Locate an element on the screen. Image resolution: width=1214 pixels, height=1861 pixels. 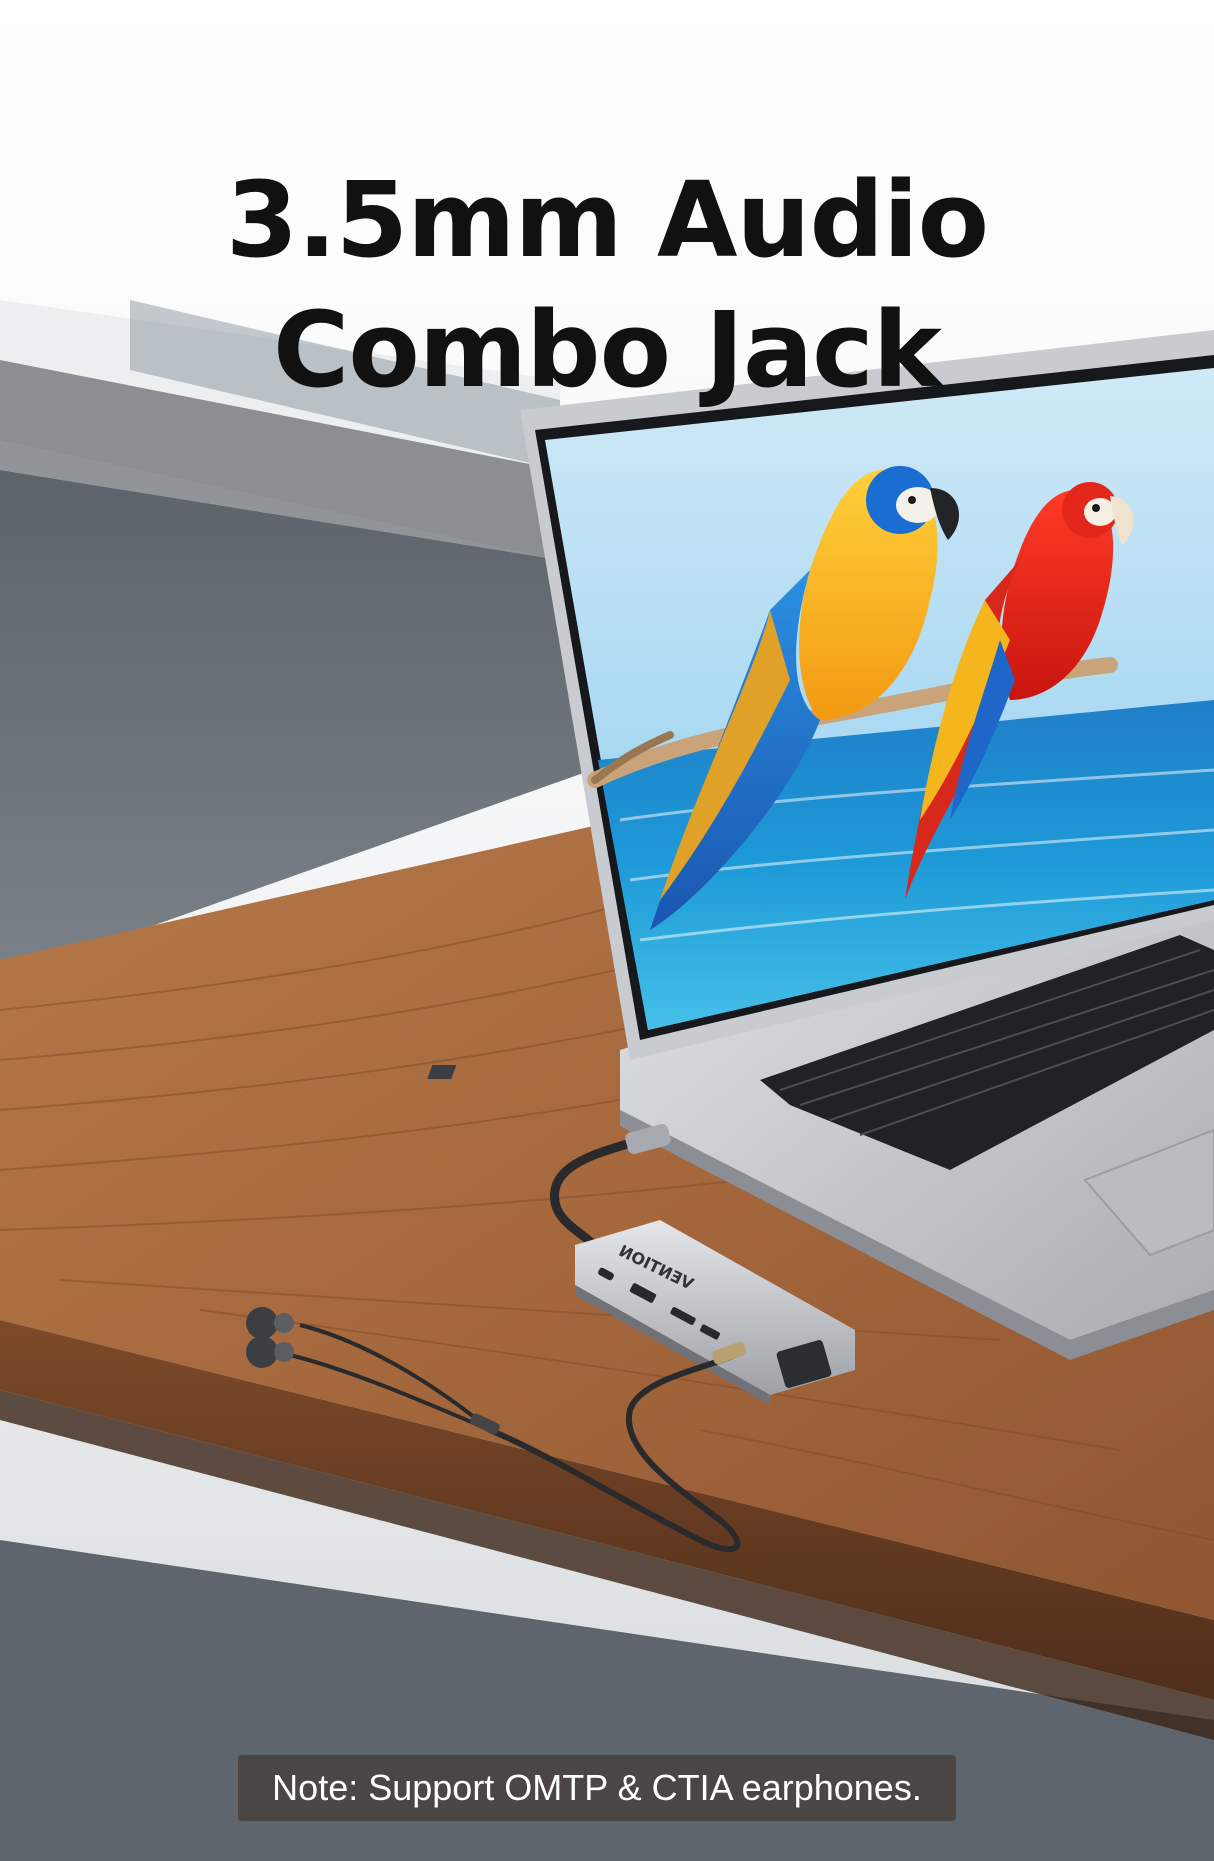
title-line-2: Combo Jack is located at coordinates (607, 350).